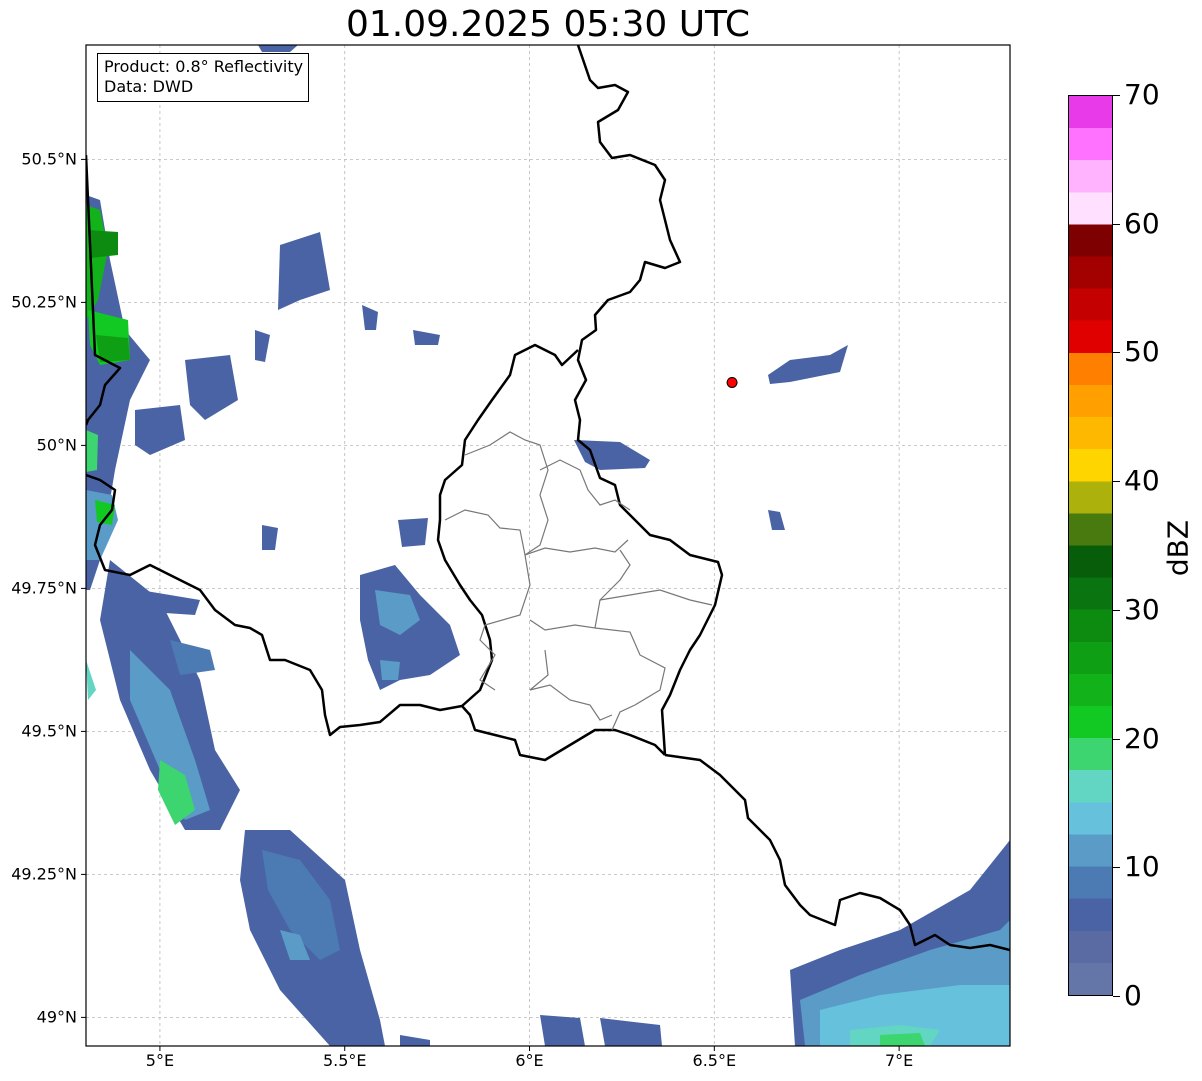  What do you see at coordinates (44, 302) in the screenshot?
I see `y-tick-label: 50.25°N` at bounding box center [44, 302].